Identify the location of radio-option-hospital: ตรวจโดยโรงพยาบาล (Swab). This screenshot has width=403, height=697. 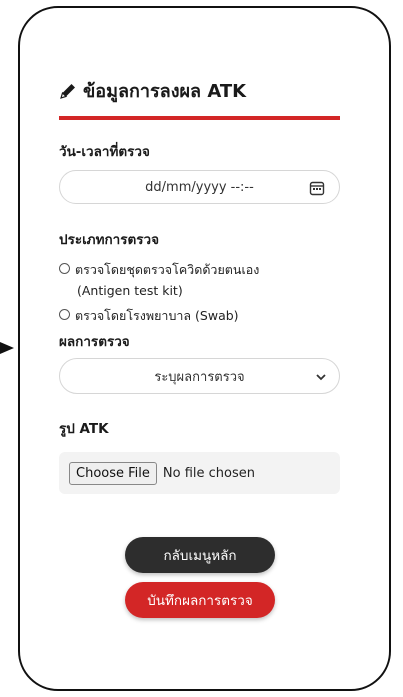
(149, 316).